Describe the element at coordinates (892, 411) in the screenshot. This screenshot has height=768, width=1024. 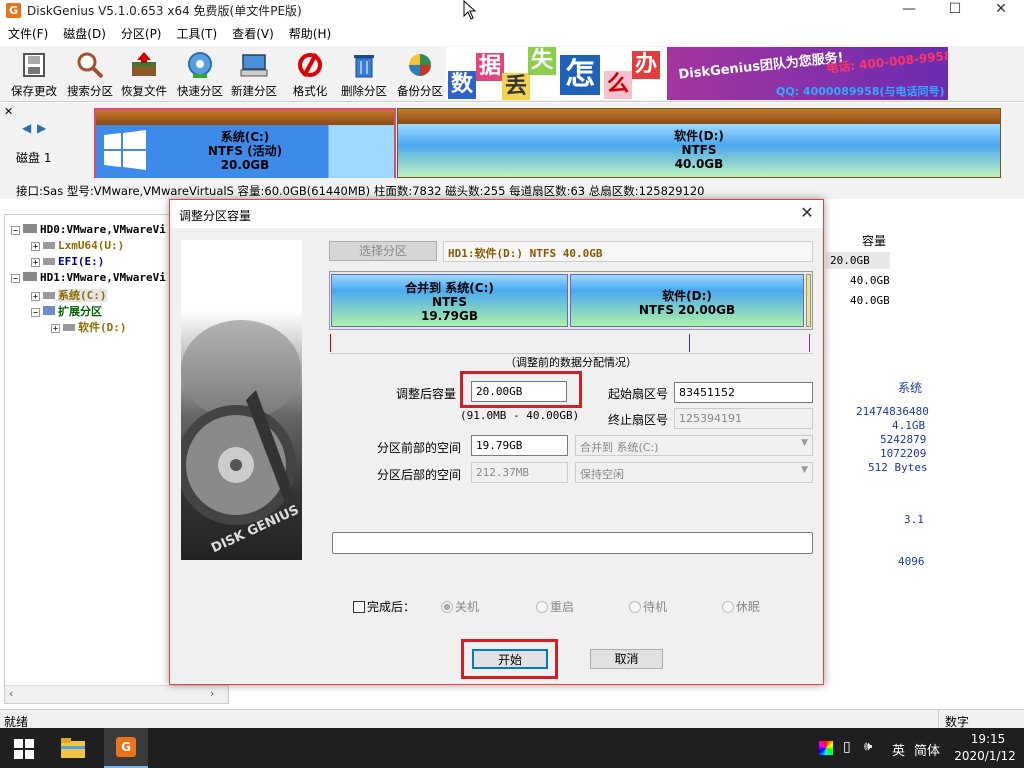
I see `detail-value: 21474836480` at that location.